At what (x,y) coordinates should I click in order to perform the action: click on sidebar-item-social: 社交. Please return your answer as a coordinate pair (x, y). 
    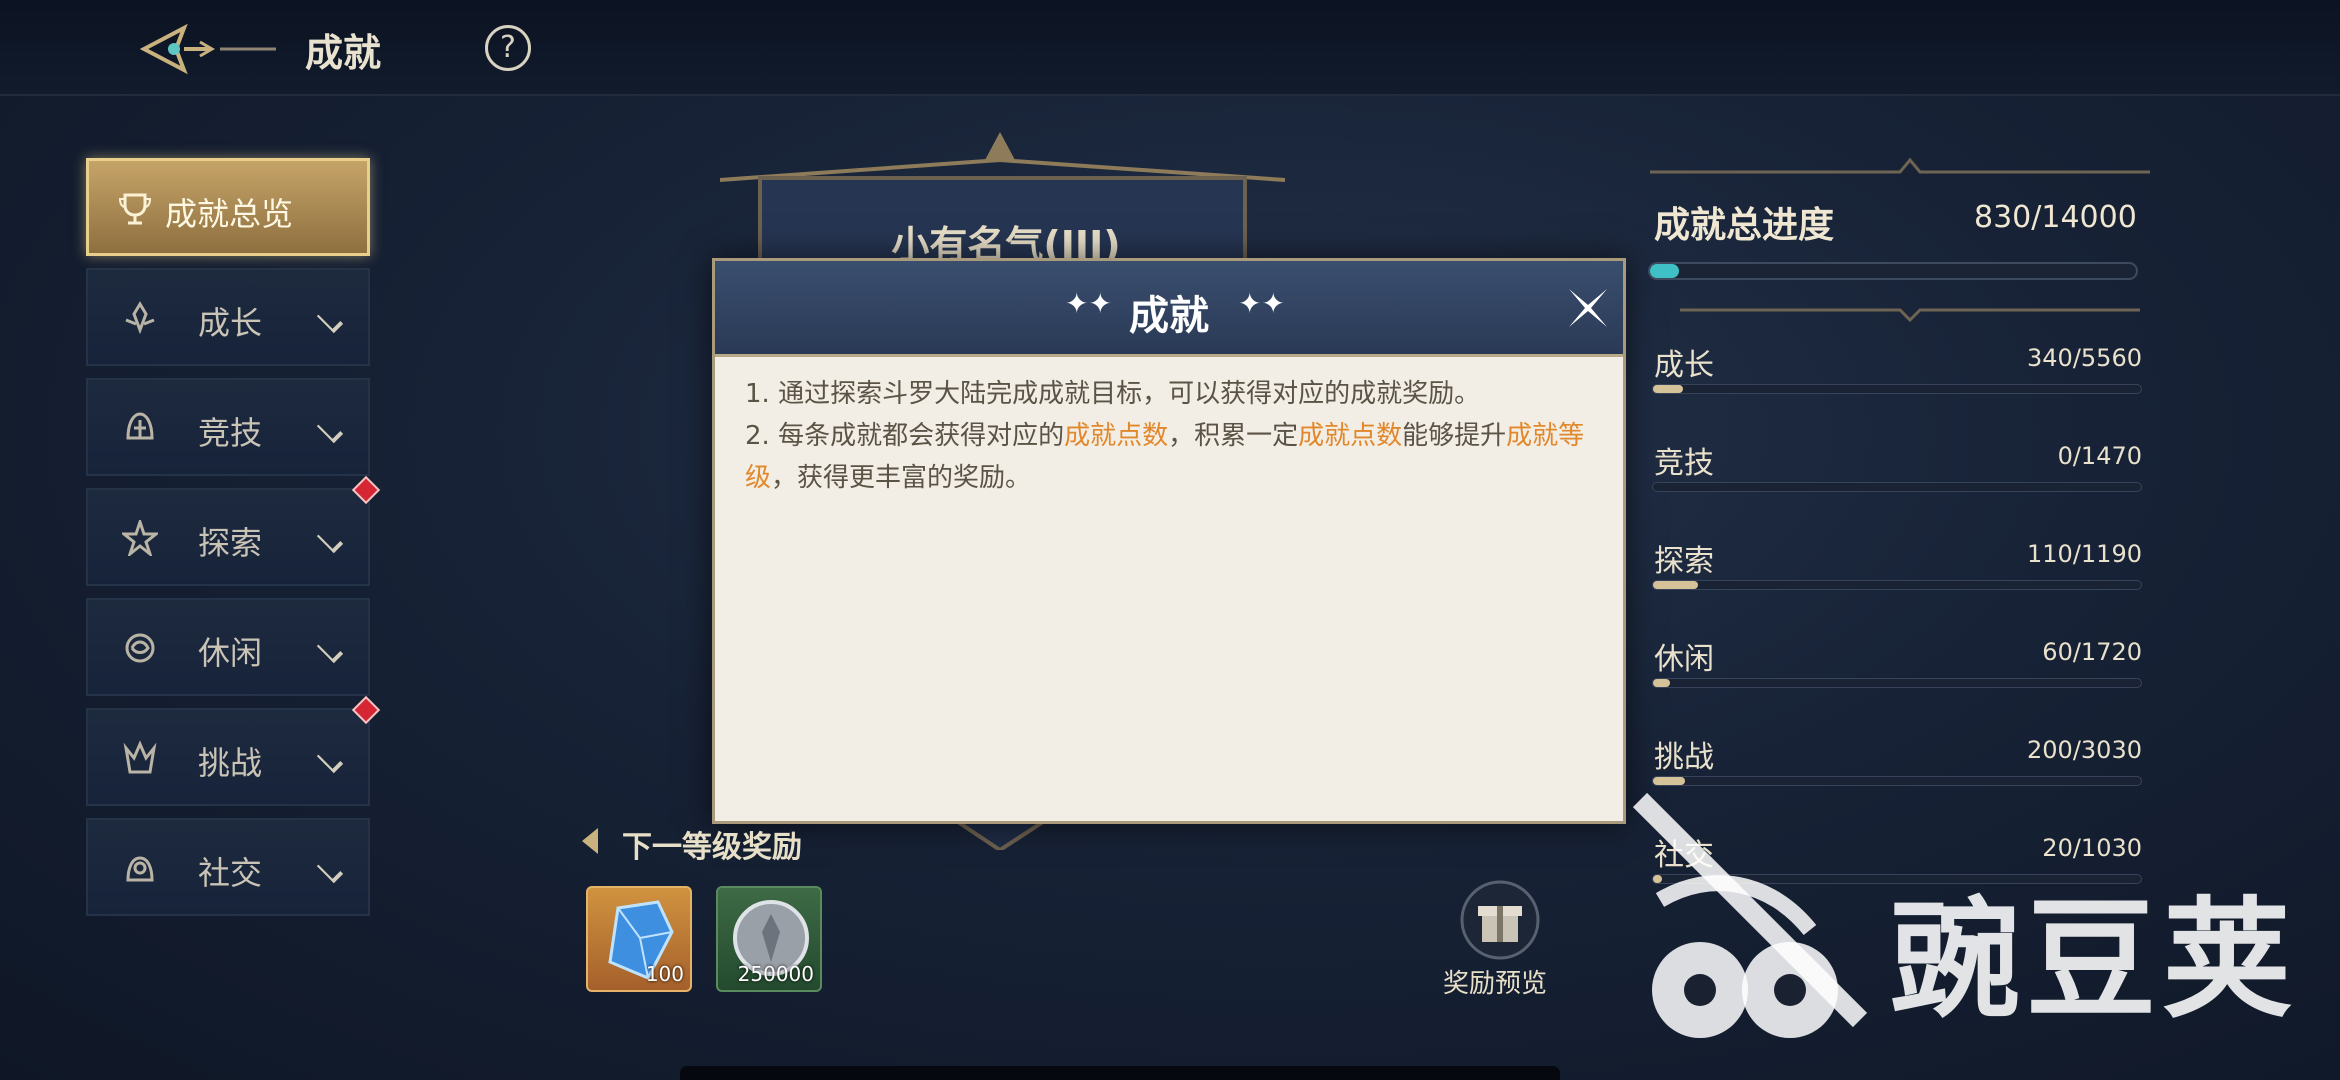
    Looking at the image, I should click on (228, 867).